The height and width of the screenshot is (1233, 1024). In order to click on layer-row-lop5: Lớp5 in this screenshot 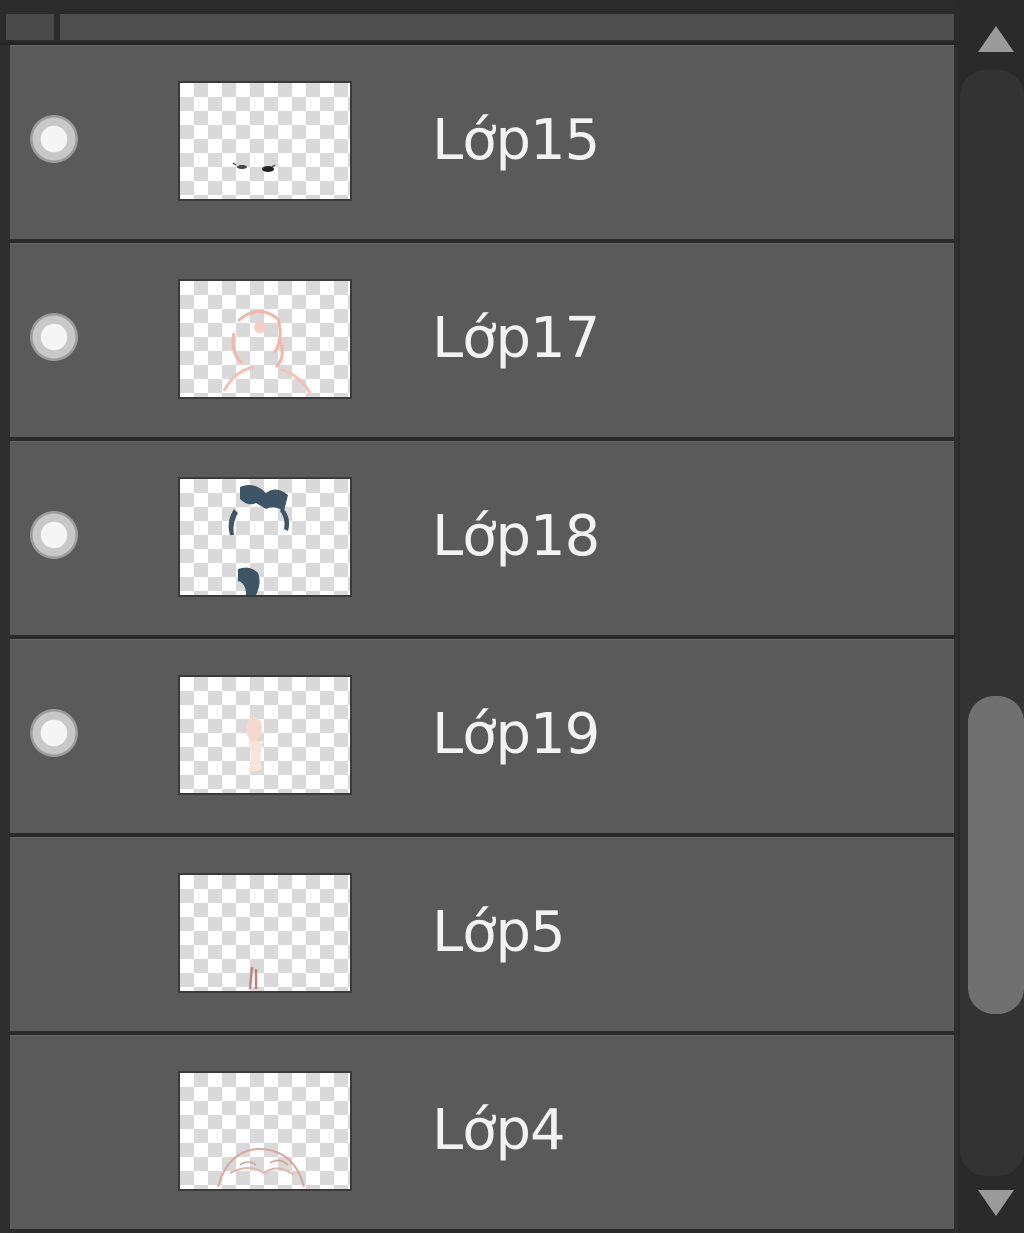, I will do `click(482, 936)`.